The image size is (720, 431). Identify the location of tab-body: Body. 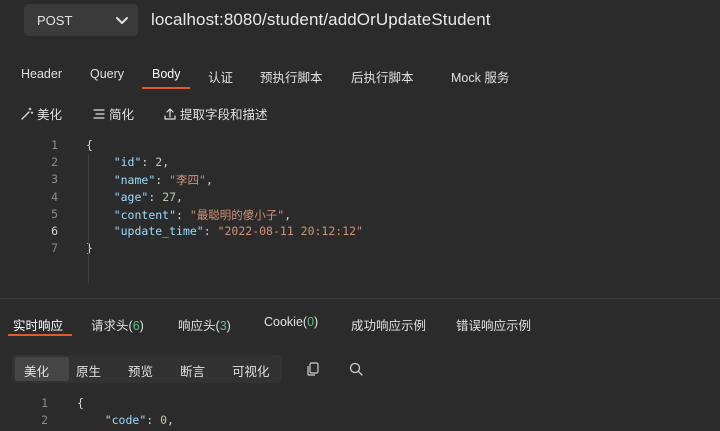
(166, 74).